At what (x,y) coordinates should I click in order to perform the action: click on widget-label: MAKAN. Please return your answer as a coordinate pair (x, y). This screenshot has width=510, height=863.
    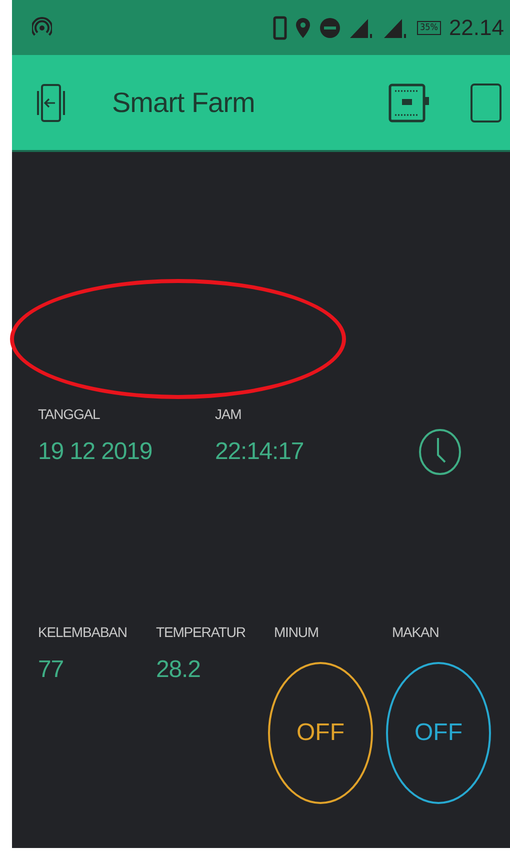
    Looking at the image, I should click on (415, 632).